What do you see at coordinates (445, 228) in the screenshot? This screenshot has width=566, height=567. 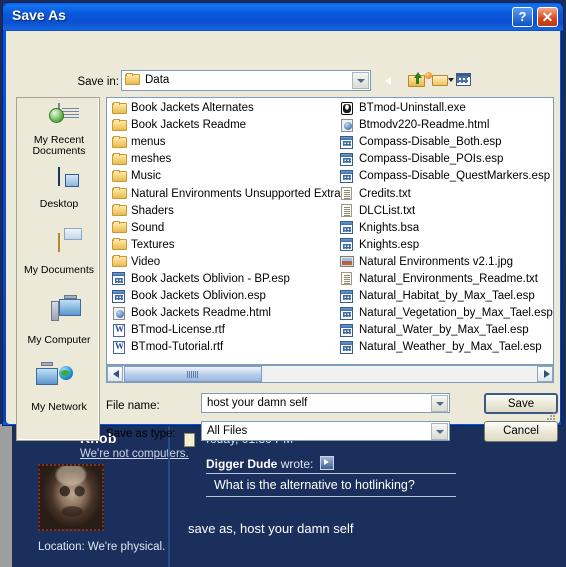 I see `file-list-item: Knights.bsa` at bounding box center [445, 228].